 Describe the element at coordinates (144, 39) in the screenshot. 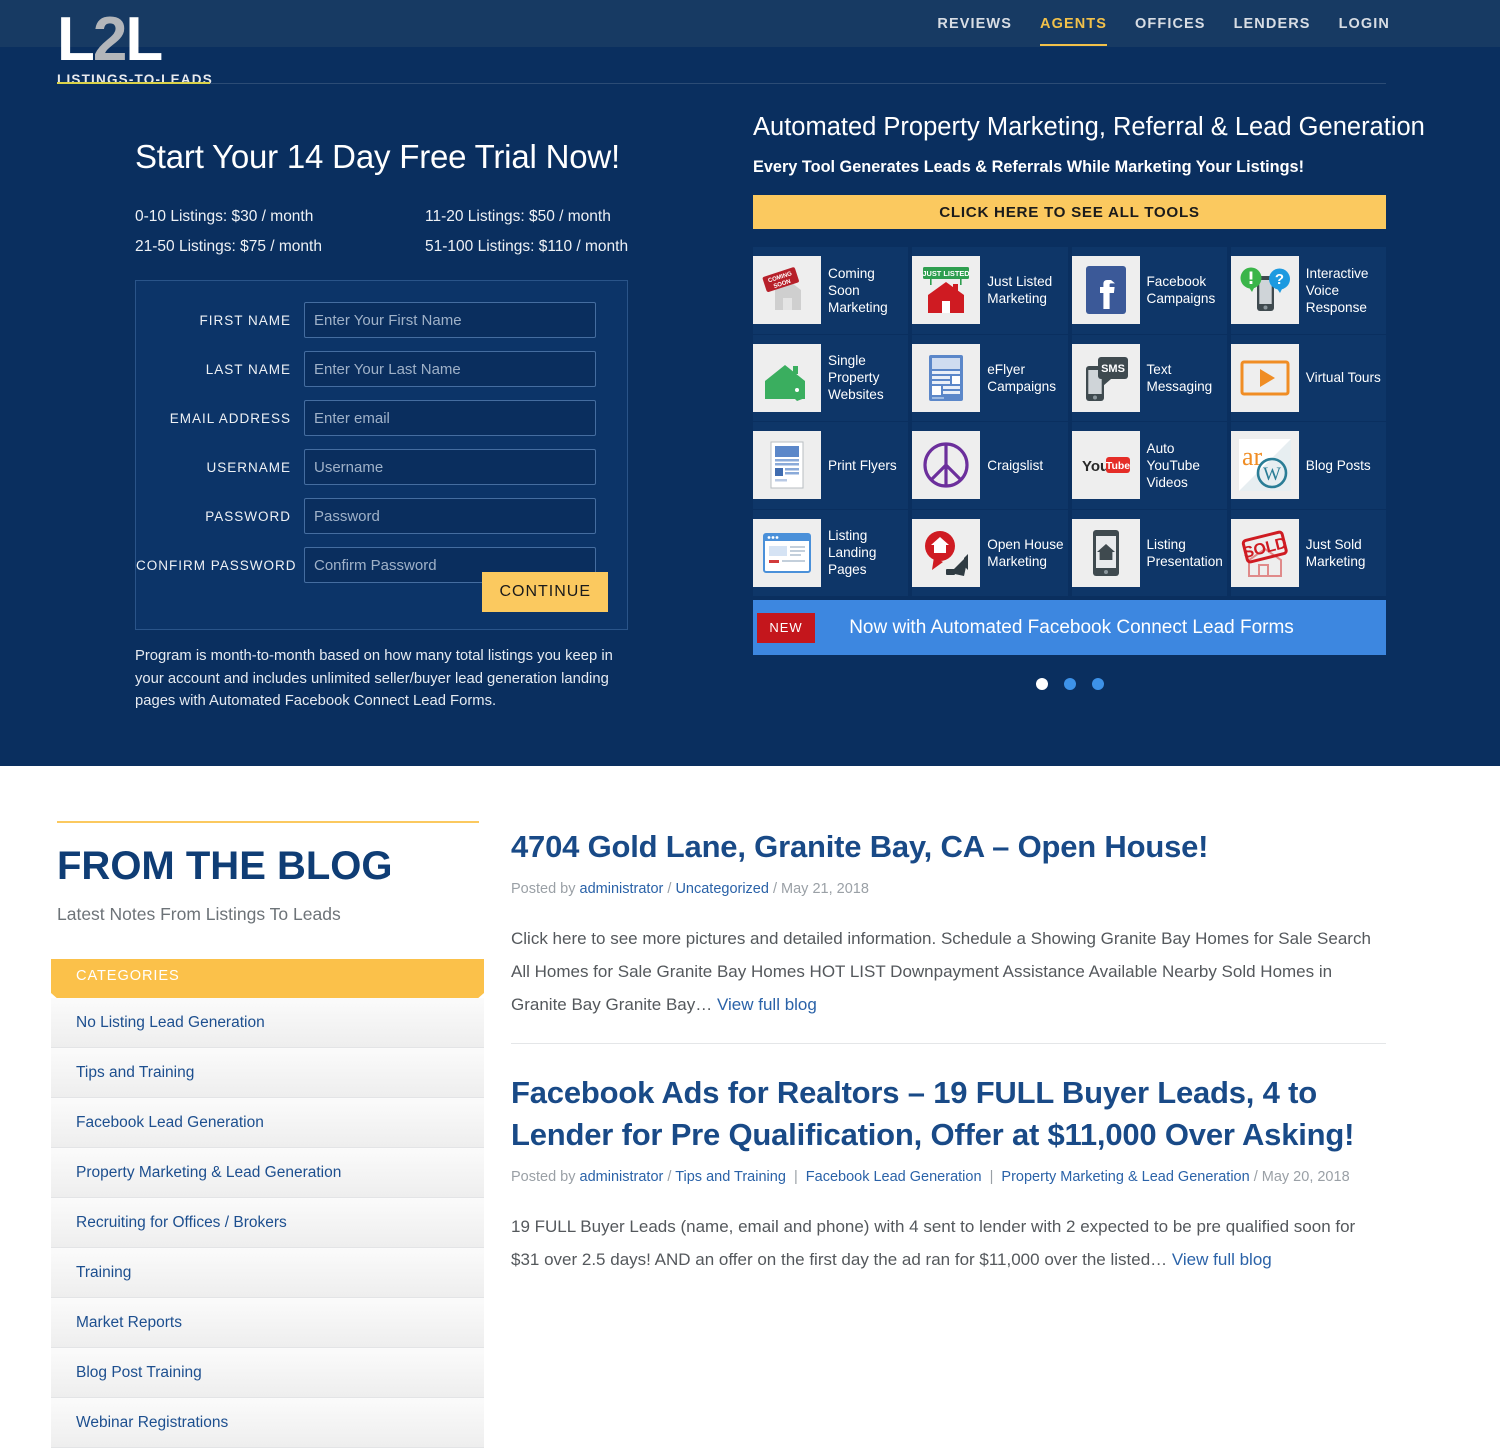

I see `logo-letter-l2: L` at that location.